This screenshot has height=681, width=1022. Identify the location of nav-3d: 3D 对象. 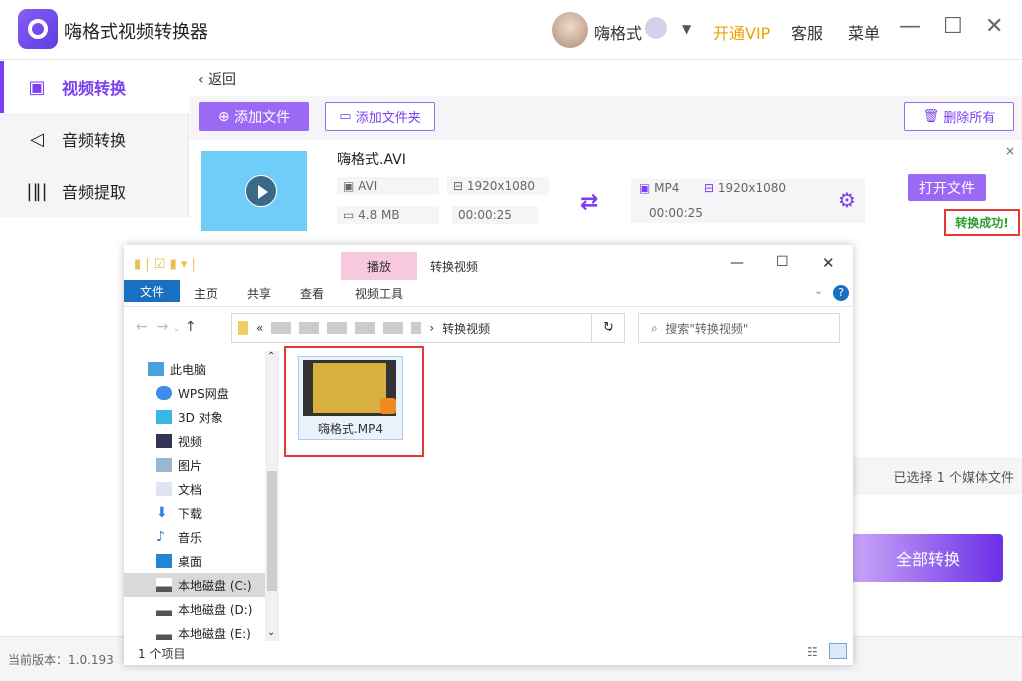
(194, 417).